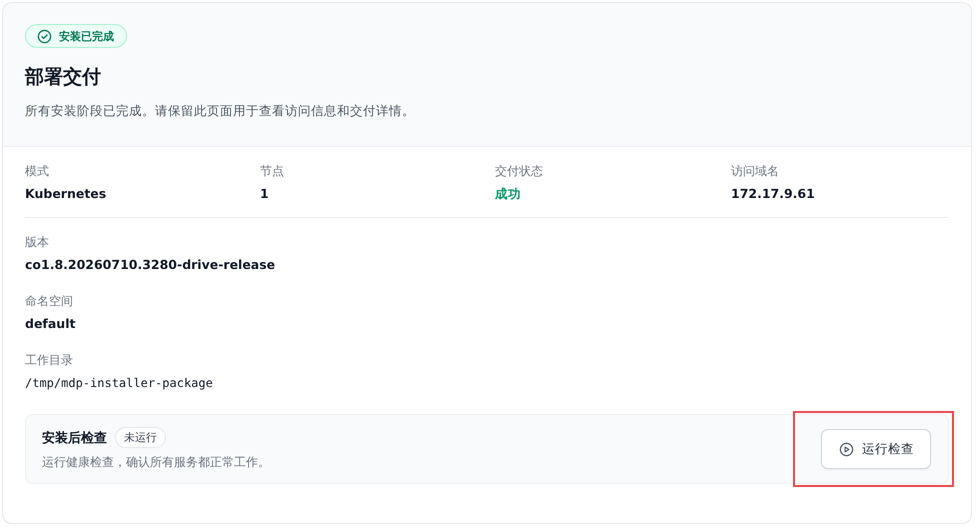  Describe the element at coordinates (119, 383) in the screenshot. I see `field-value: /tmp/mdp-installer-package` at that location.